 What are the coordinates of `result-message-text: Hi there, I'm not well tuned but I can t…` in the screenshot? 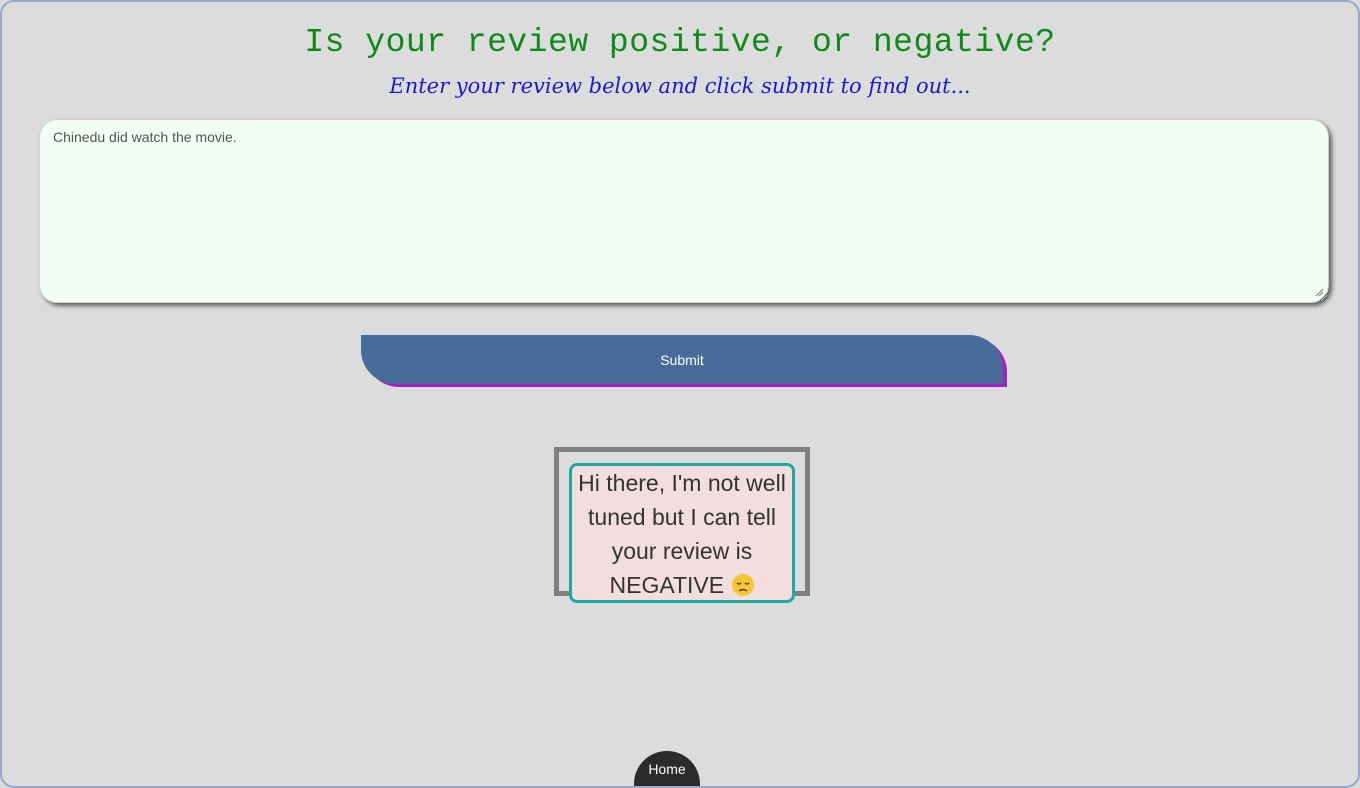 It's located at (682, 534).